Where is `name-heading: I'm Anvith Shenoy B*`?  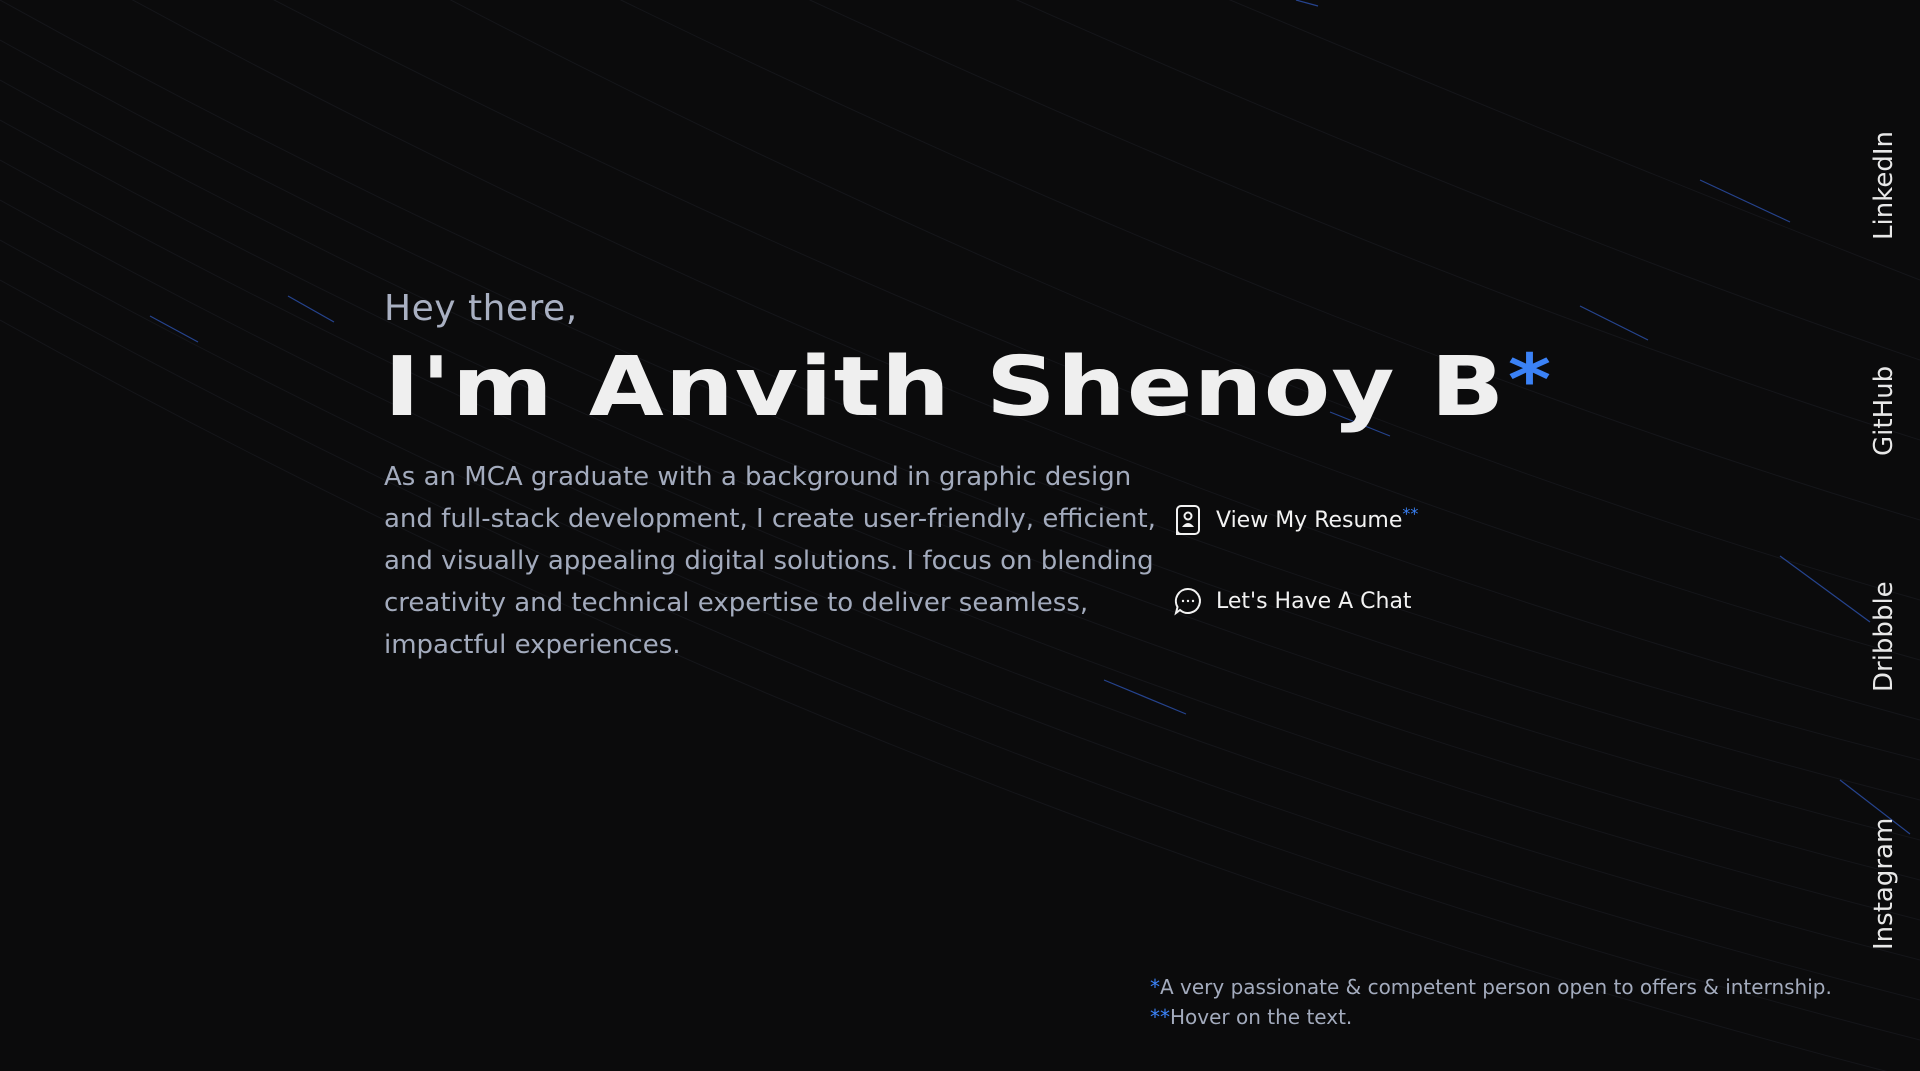
name-heading: I'm Anvith Shenoy B* is located at coordinates (1033, 387).